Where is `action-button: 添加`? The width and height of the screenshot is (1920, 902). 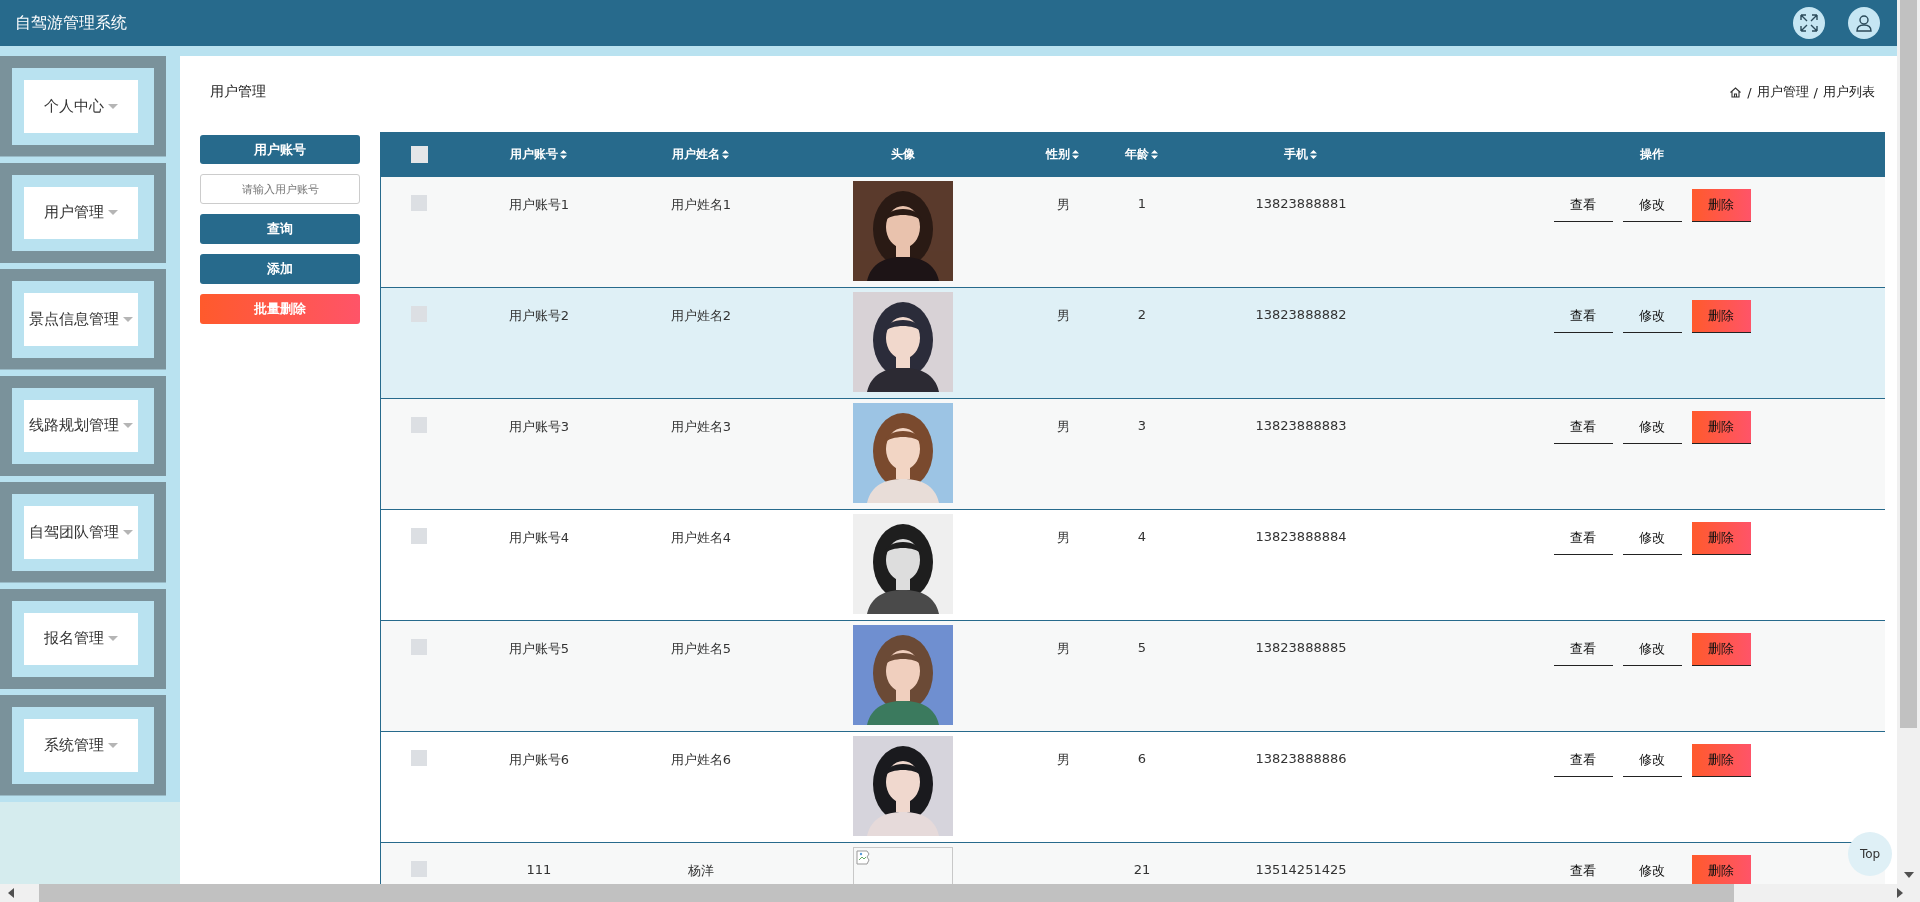
action-button: 添加 is located at coordinates (280, 269).